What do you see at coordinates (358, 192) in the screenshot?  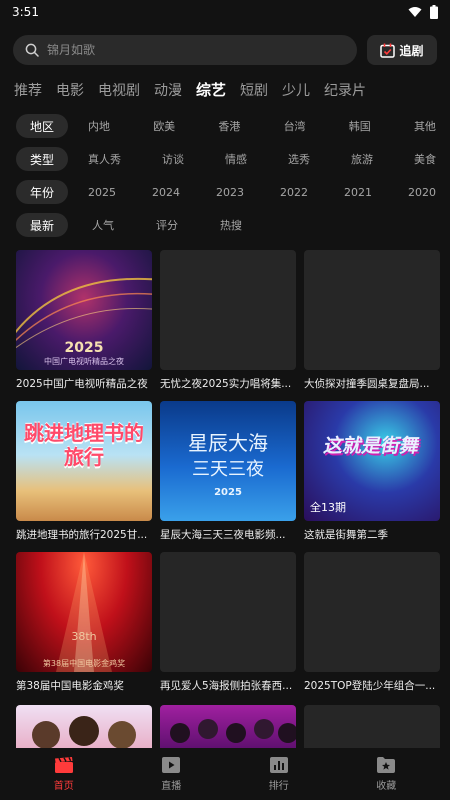 I see `filter-option: 2021` at bounding box center [358, 192].